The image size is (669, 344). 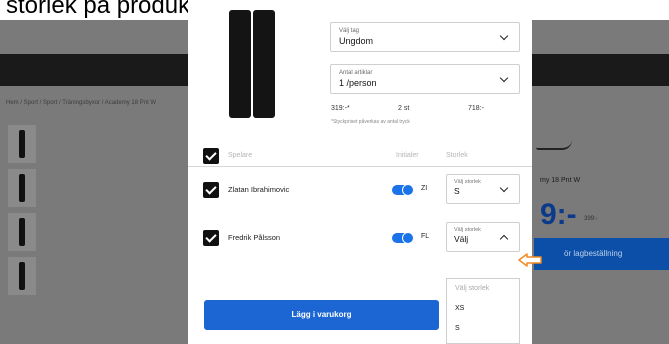 What do you see at coordinates (259, 189) in the screenshot?
I see `player-name: Zlatan Ibrahimovic` at bounding box center [259, 189].